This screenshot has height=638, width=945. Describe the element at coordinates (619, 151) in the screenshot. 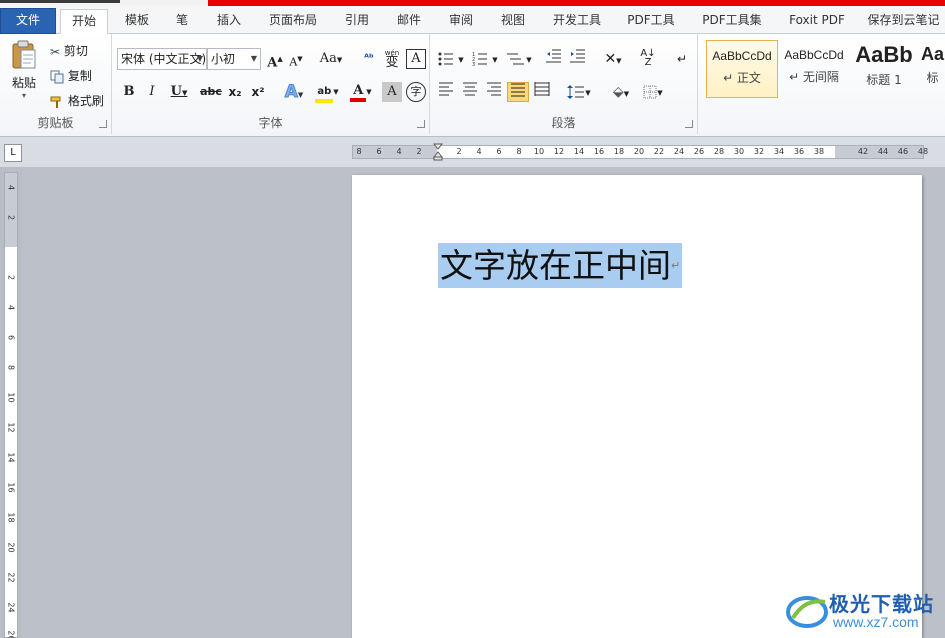

I see `ruler-tick-label: 18` at that location.